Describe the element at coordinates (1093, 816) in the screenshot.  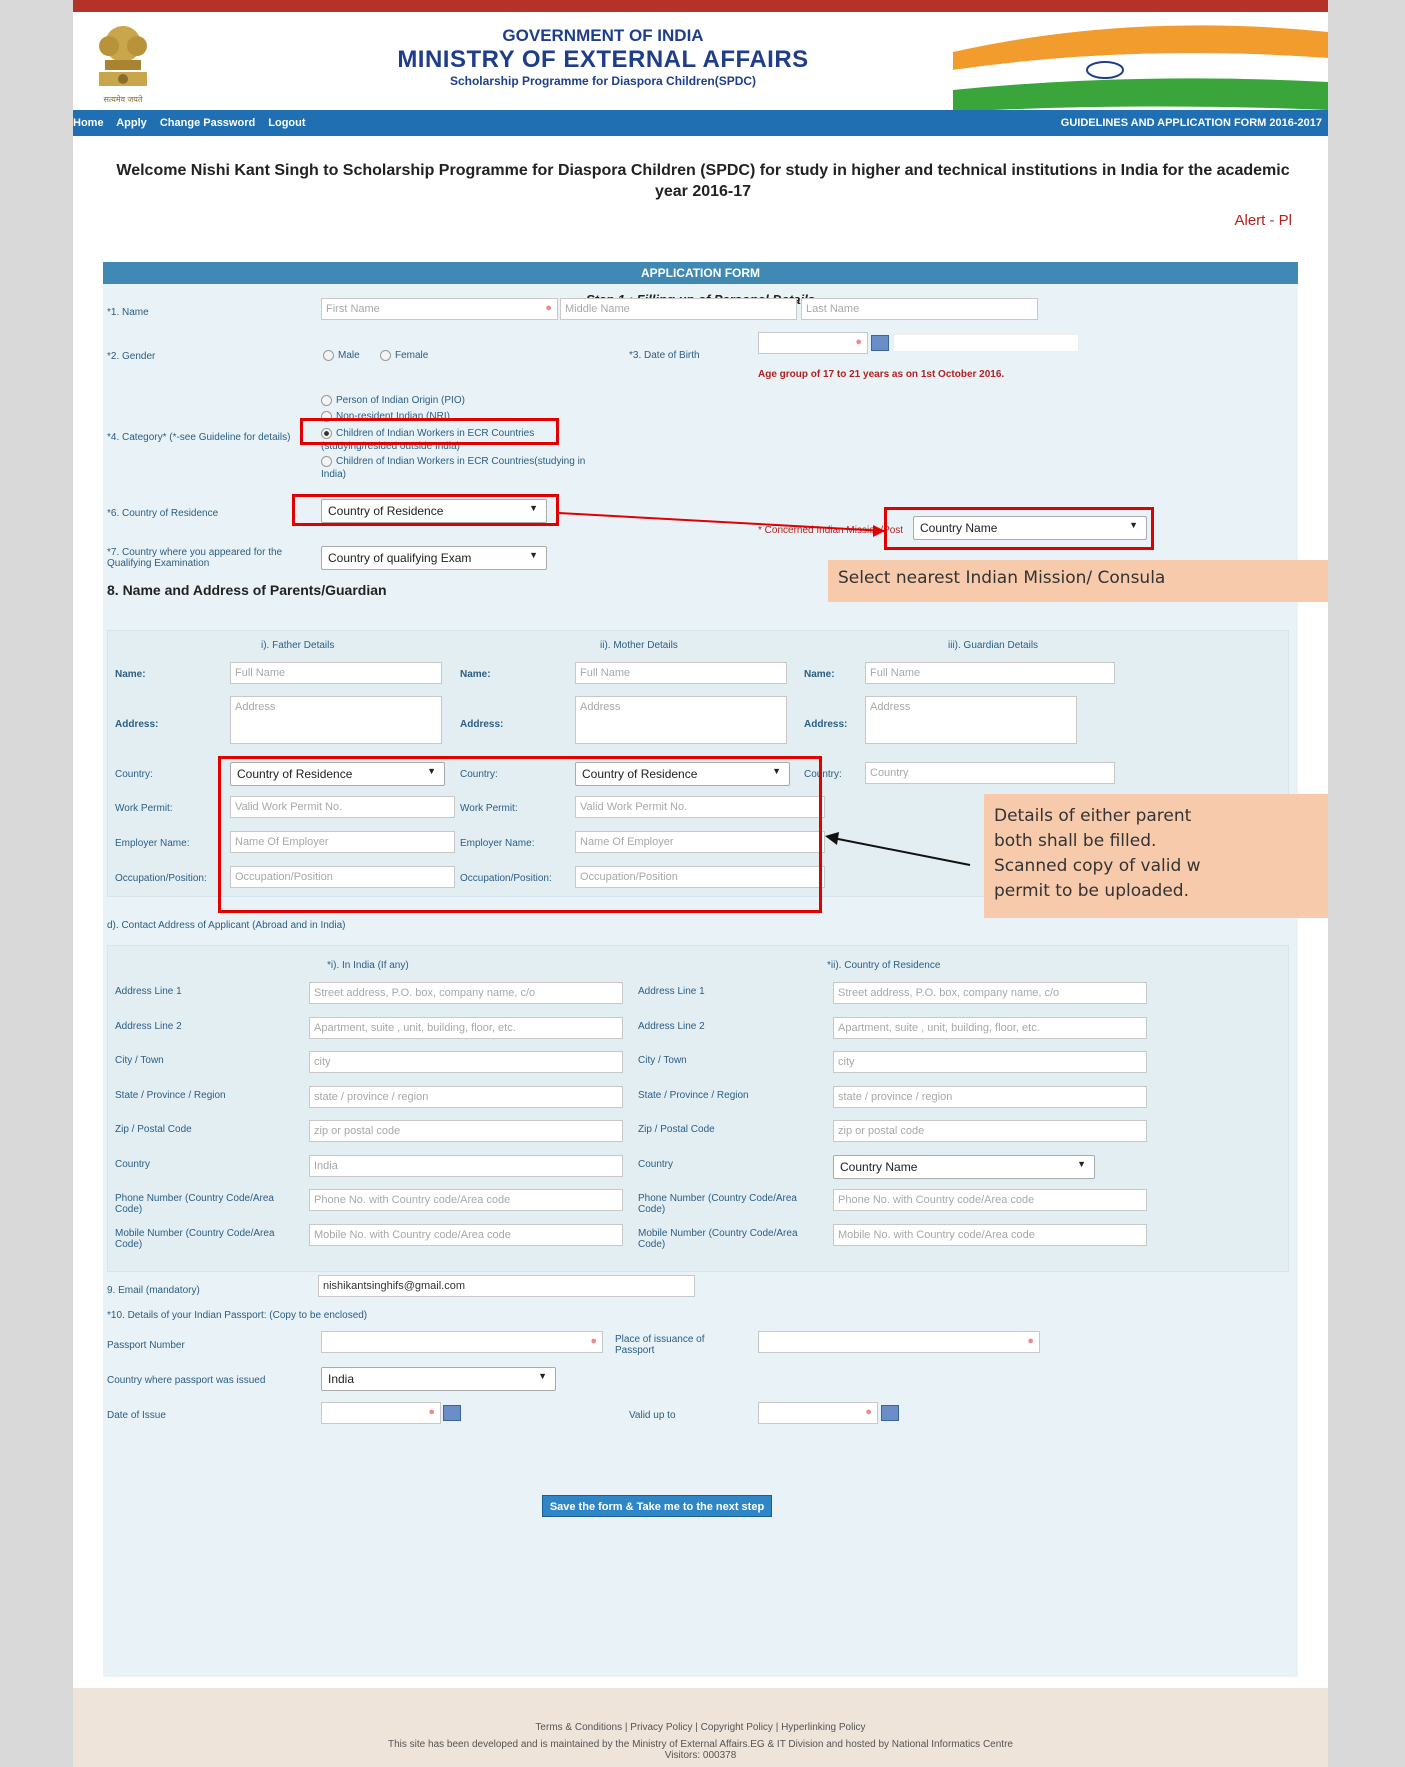
I see `callout-line-1: Details of either parent` at that location.